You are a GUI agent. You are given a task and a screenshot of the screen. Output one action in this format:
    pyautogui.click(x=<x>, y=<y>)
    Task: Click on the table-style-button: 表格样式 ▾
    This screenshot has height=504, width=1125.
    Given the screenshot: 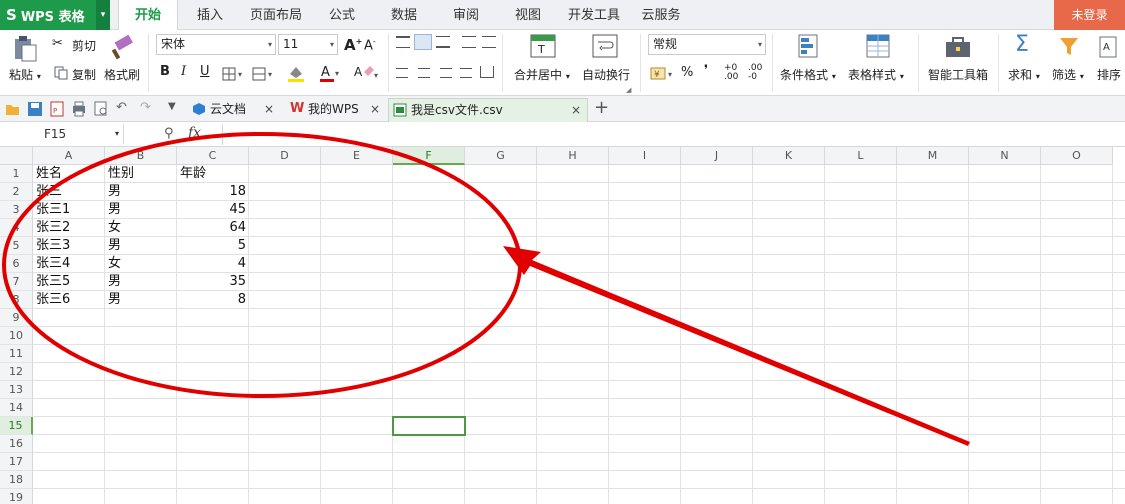 What is the action you would take?
    pyautogui.click(x=876, y=74)
    